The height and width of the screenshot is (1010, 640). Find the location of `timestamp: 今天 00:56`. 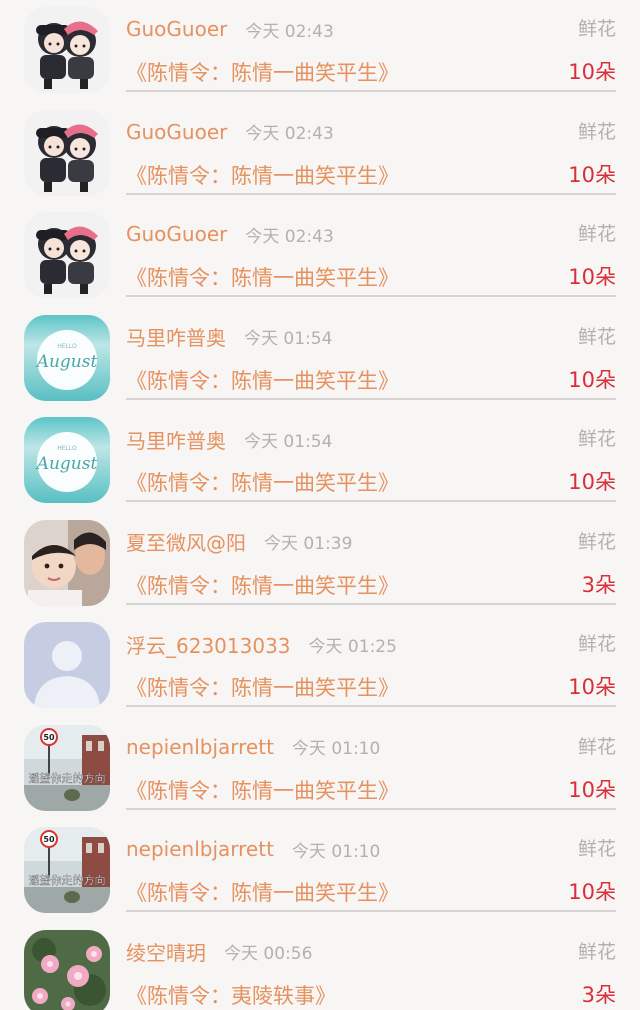

timestamp: 今天 00:56 is located at coordinates (268, 954).